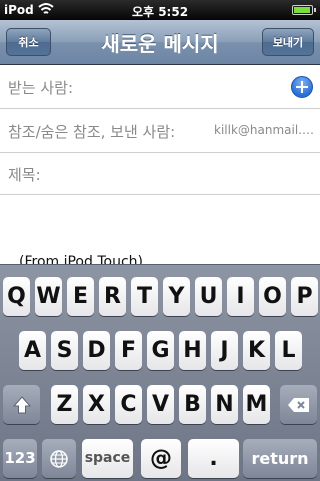 This screenshot has height=481, width=320. I want to click on to-label: 받는 사람:, so click(41, 88).